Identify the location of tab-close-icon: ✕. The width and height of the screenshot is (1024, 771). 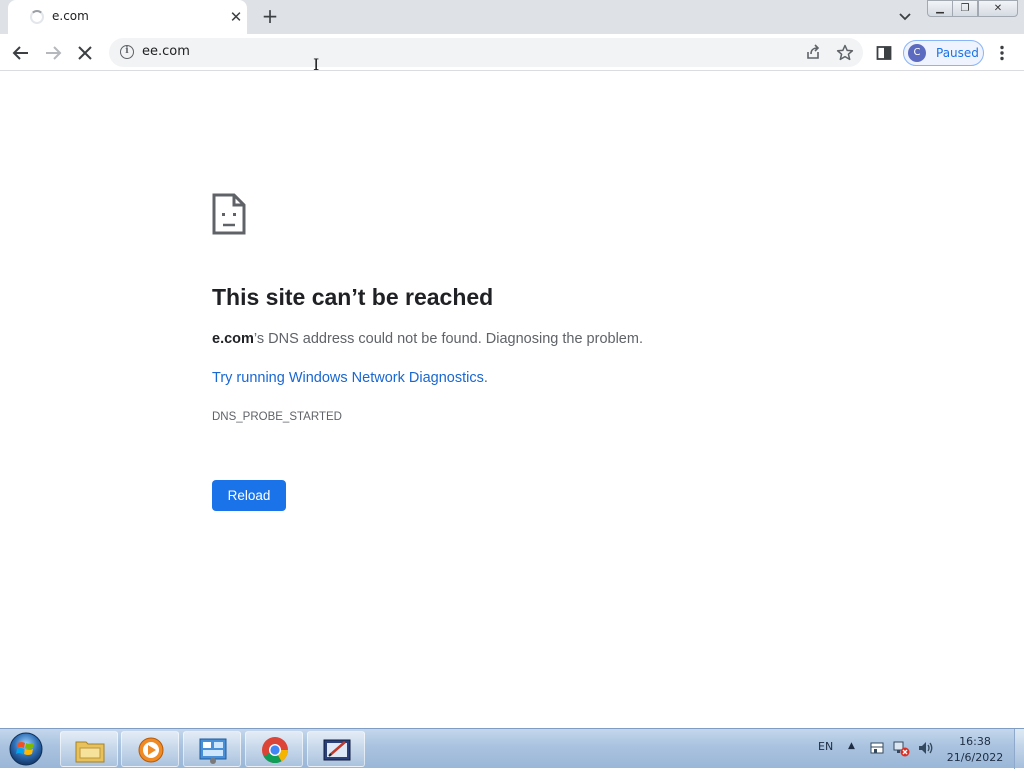
(236, 17).